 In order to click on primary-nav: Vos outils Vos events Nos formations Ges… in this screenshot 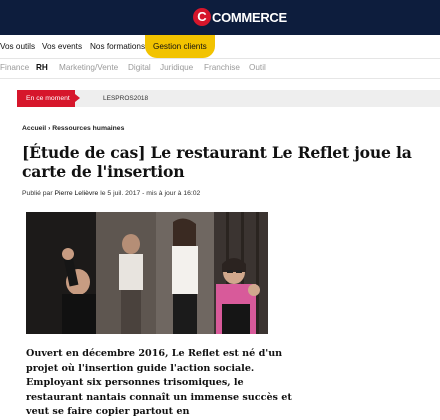, I will do `click(220, 47)`.